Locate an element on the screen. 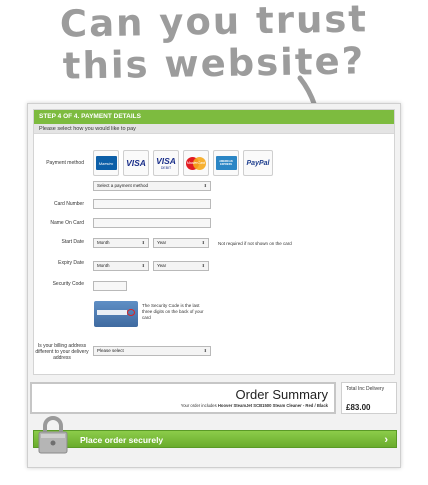 The image size is (428, 485). start-date-label: Start Date is located at coordinates (72, 242).